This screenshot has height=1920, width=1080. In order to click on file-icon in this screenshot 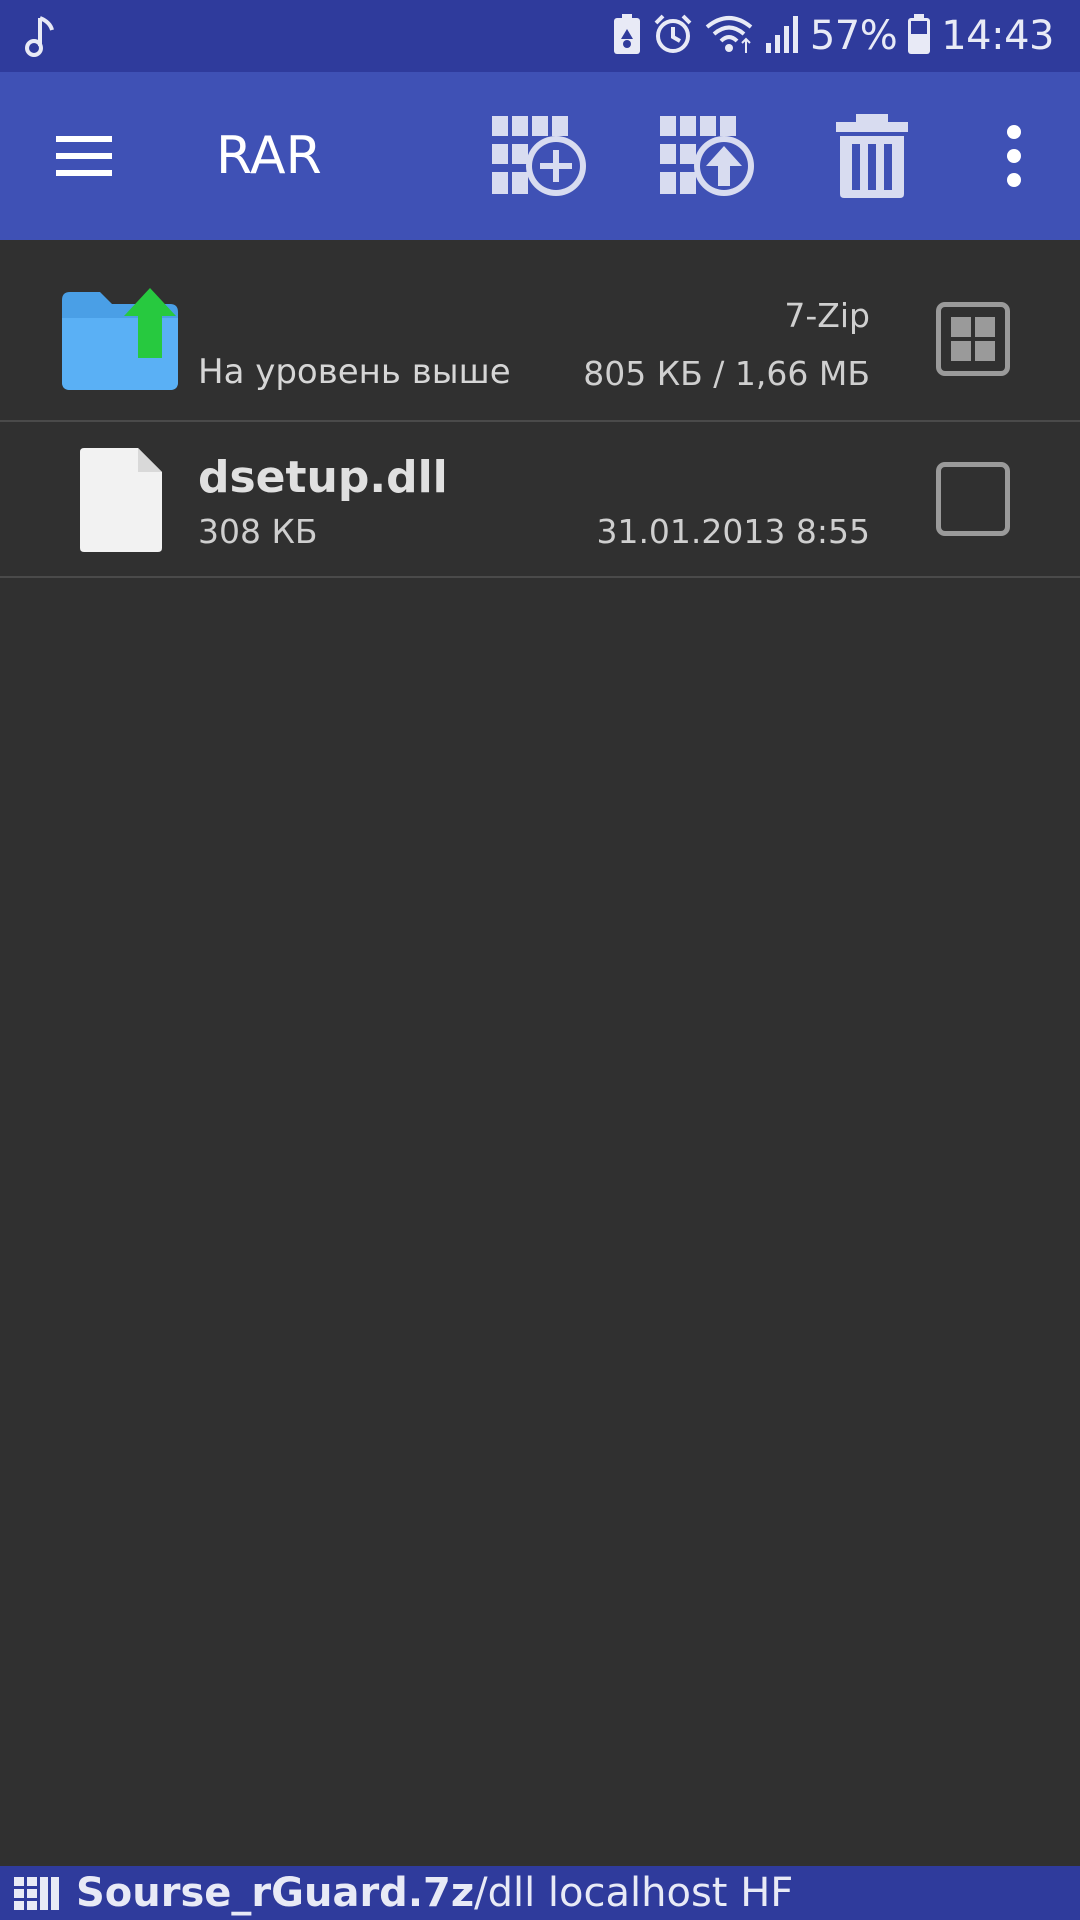, I will do `click(121, 502)`.